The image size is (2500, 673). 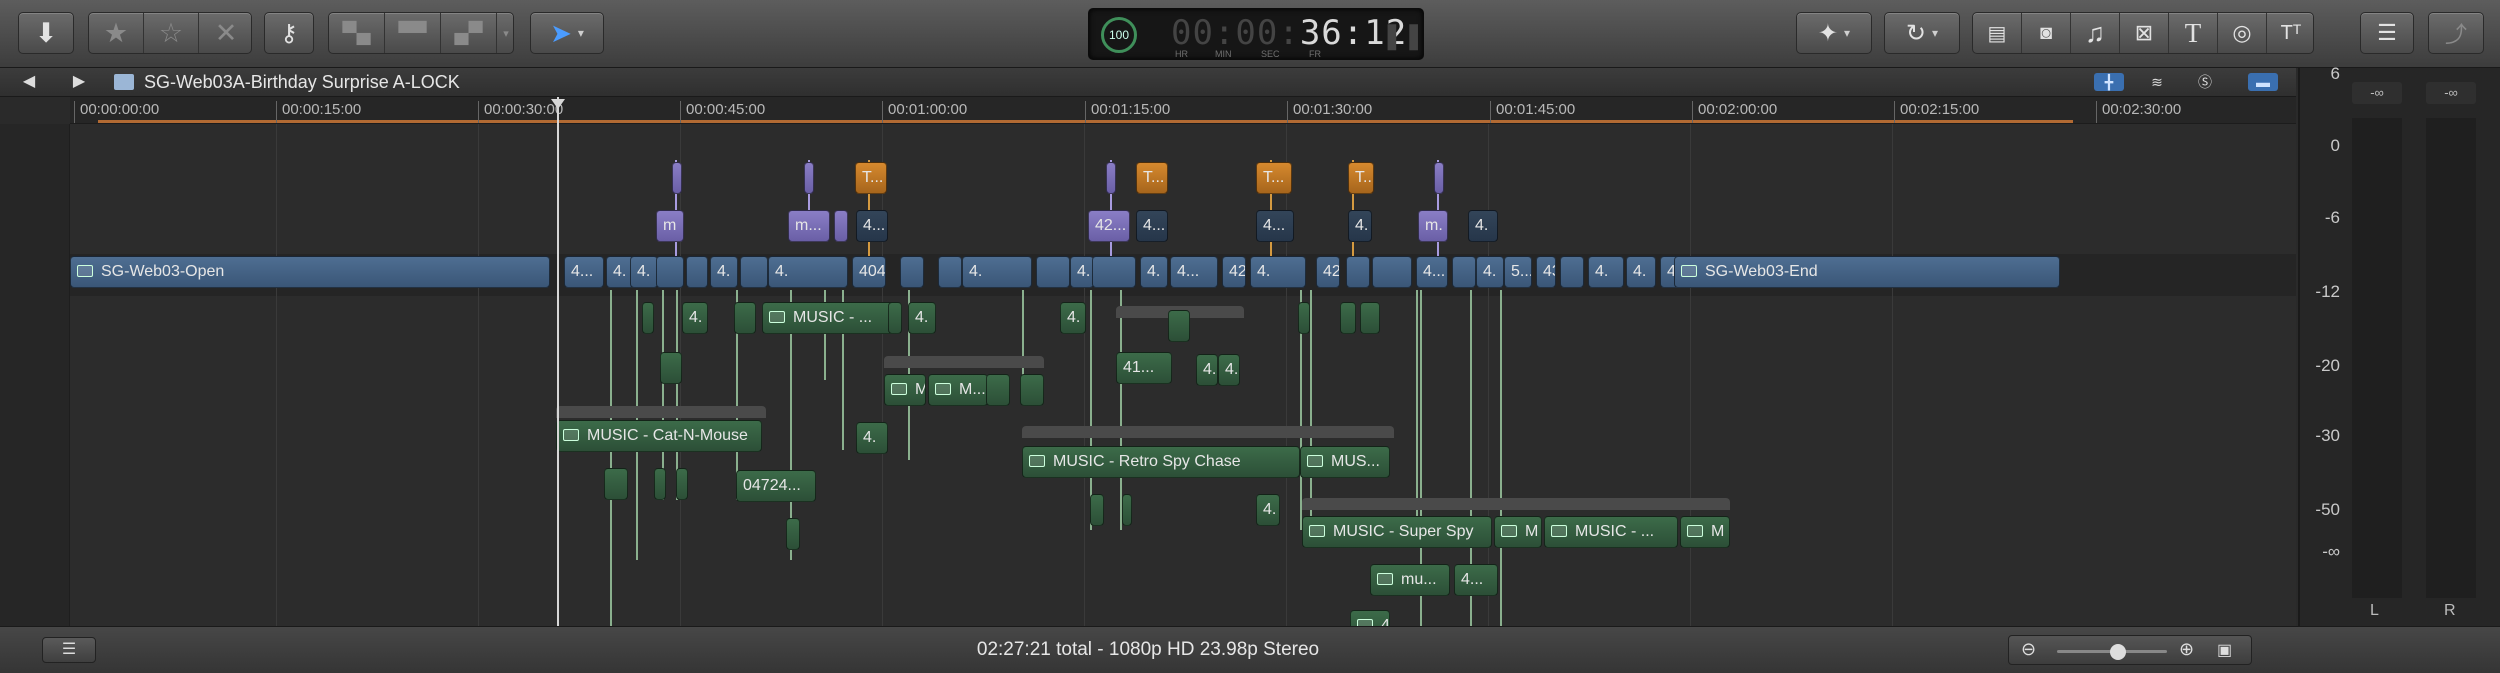 What do you see at coordinates (2144, 33) in the screenshot?
I see `transitions-browser-button: ⊠` at bounding box center [2144, 33].